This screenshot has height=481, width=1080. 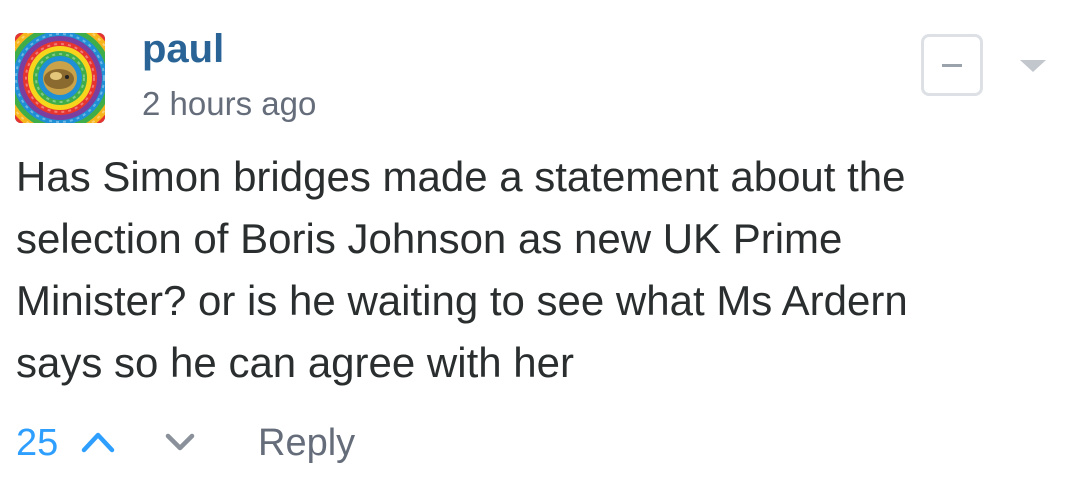 I want to click on upvote-button, so click(x=98, y=441).